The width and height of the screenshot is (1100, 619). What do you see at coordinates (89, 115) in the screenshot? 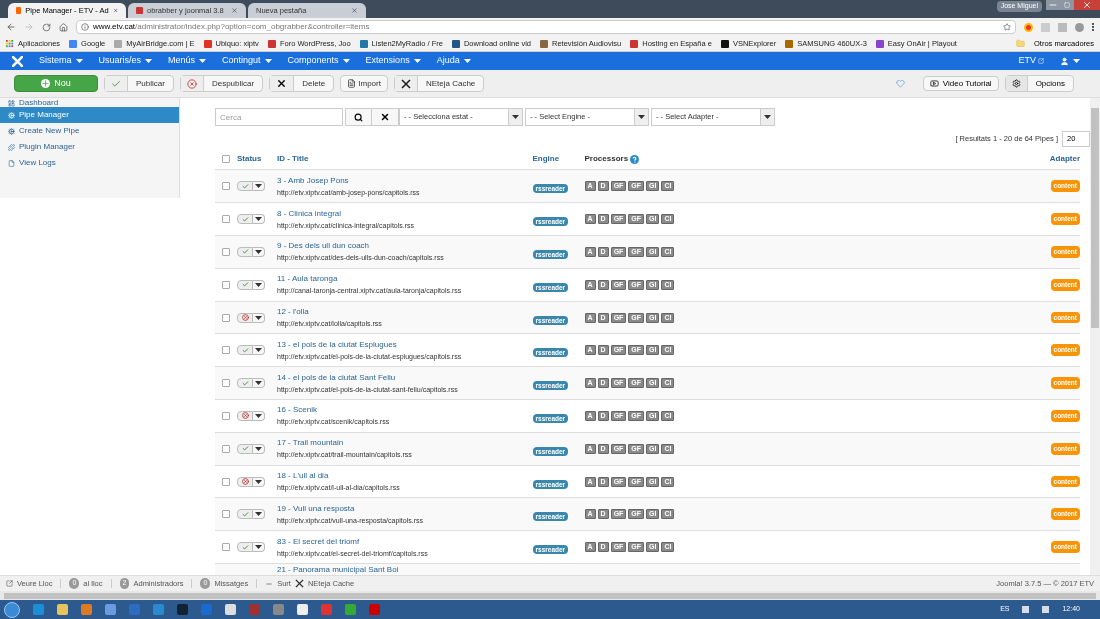
I see `sidebar-item: Pipe Manager` at bounding box center [89, 115].